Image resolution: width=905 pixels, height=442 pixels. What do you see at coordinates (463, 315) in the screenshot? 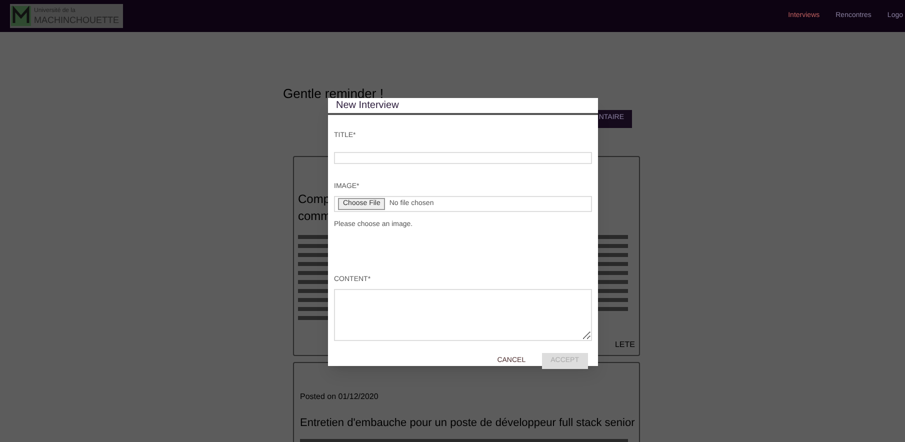
I see `content-field` at bounding box center [463, 315].